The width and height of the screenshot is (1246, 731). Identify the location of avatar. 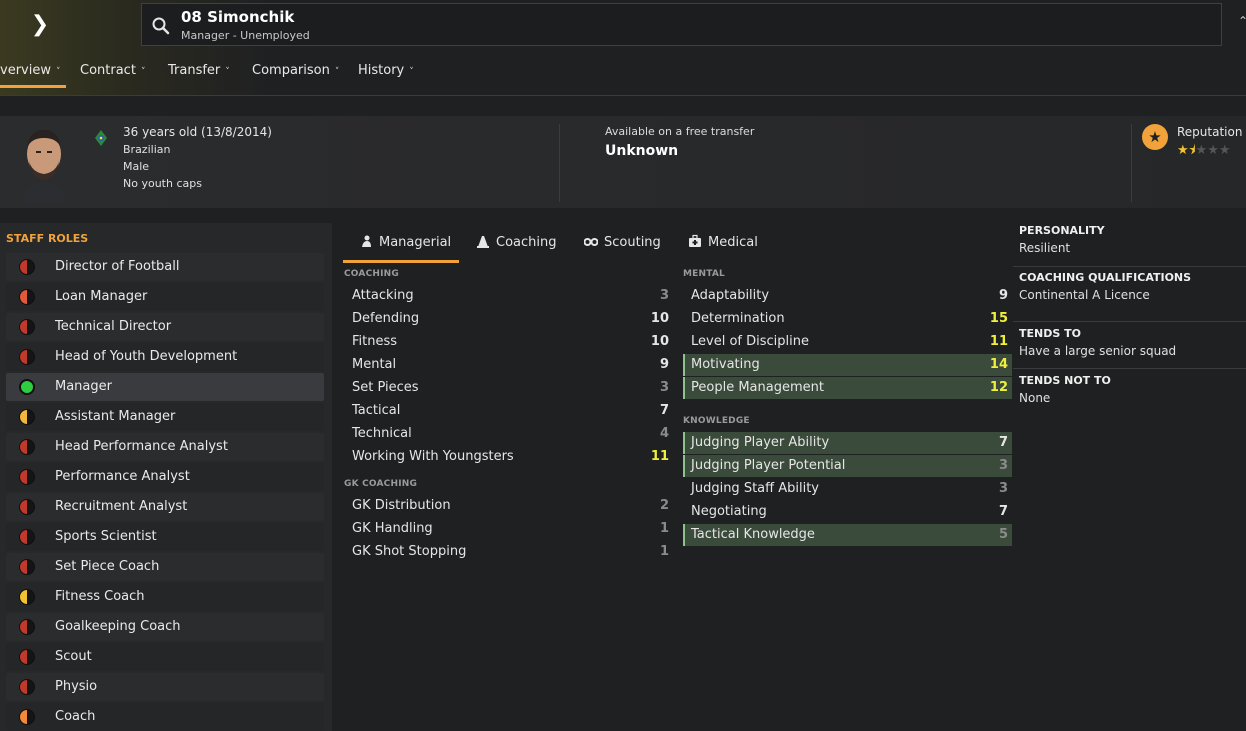
(44, 167).